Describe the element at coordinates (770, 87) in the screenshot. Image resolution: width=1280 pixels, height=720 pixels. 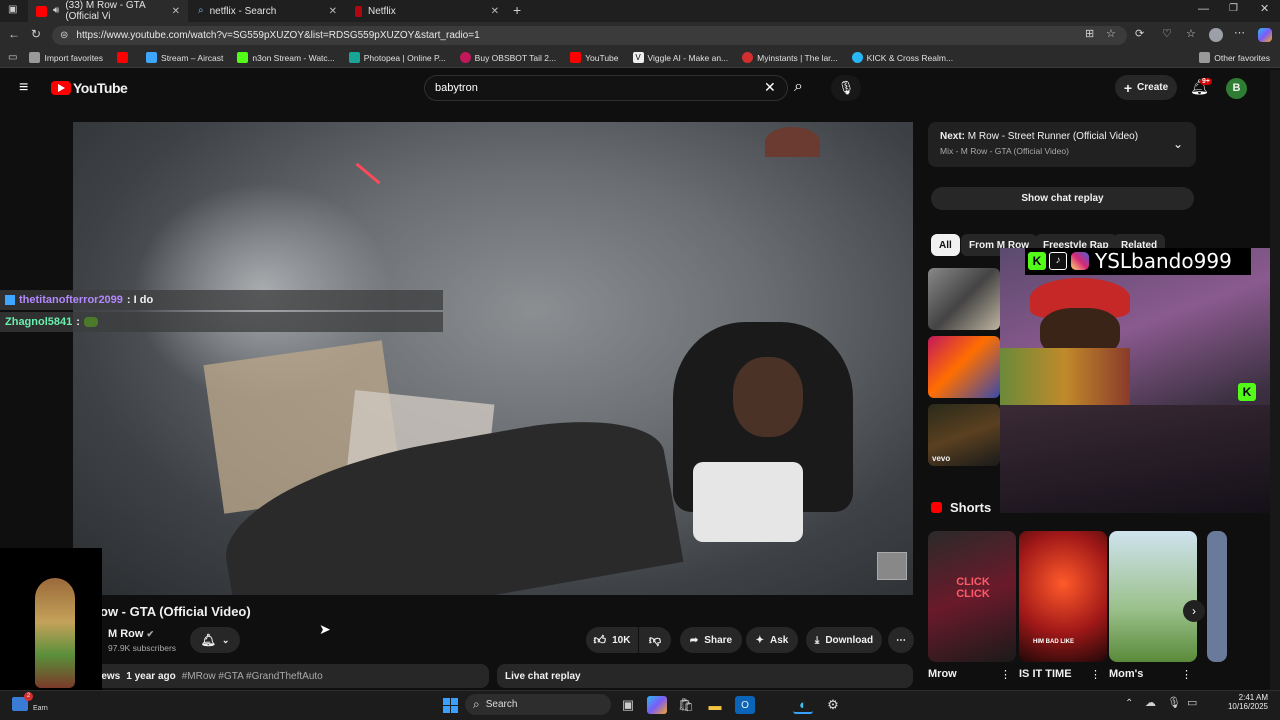
I see `clear-search-icon: ✕` at that location.